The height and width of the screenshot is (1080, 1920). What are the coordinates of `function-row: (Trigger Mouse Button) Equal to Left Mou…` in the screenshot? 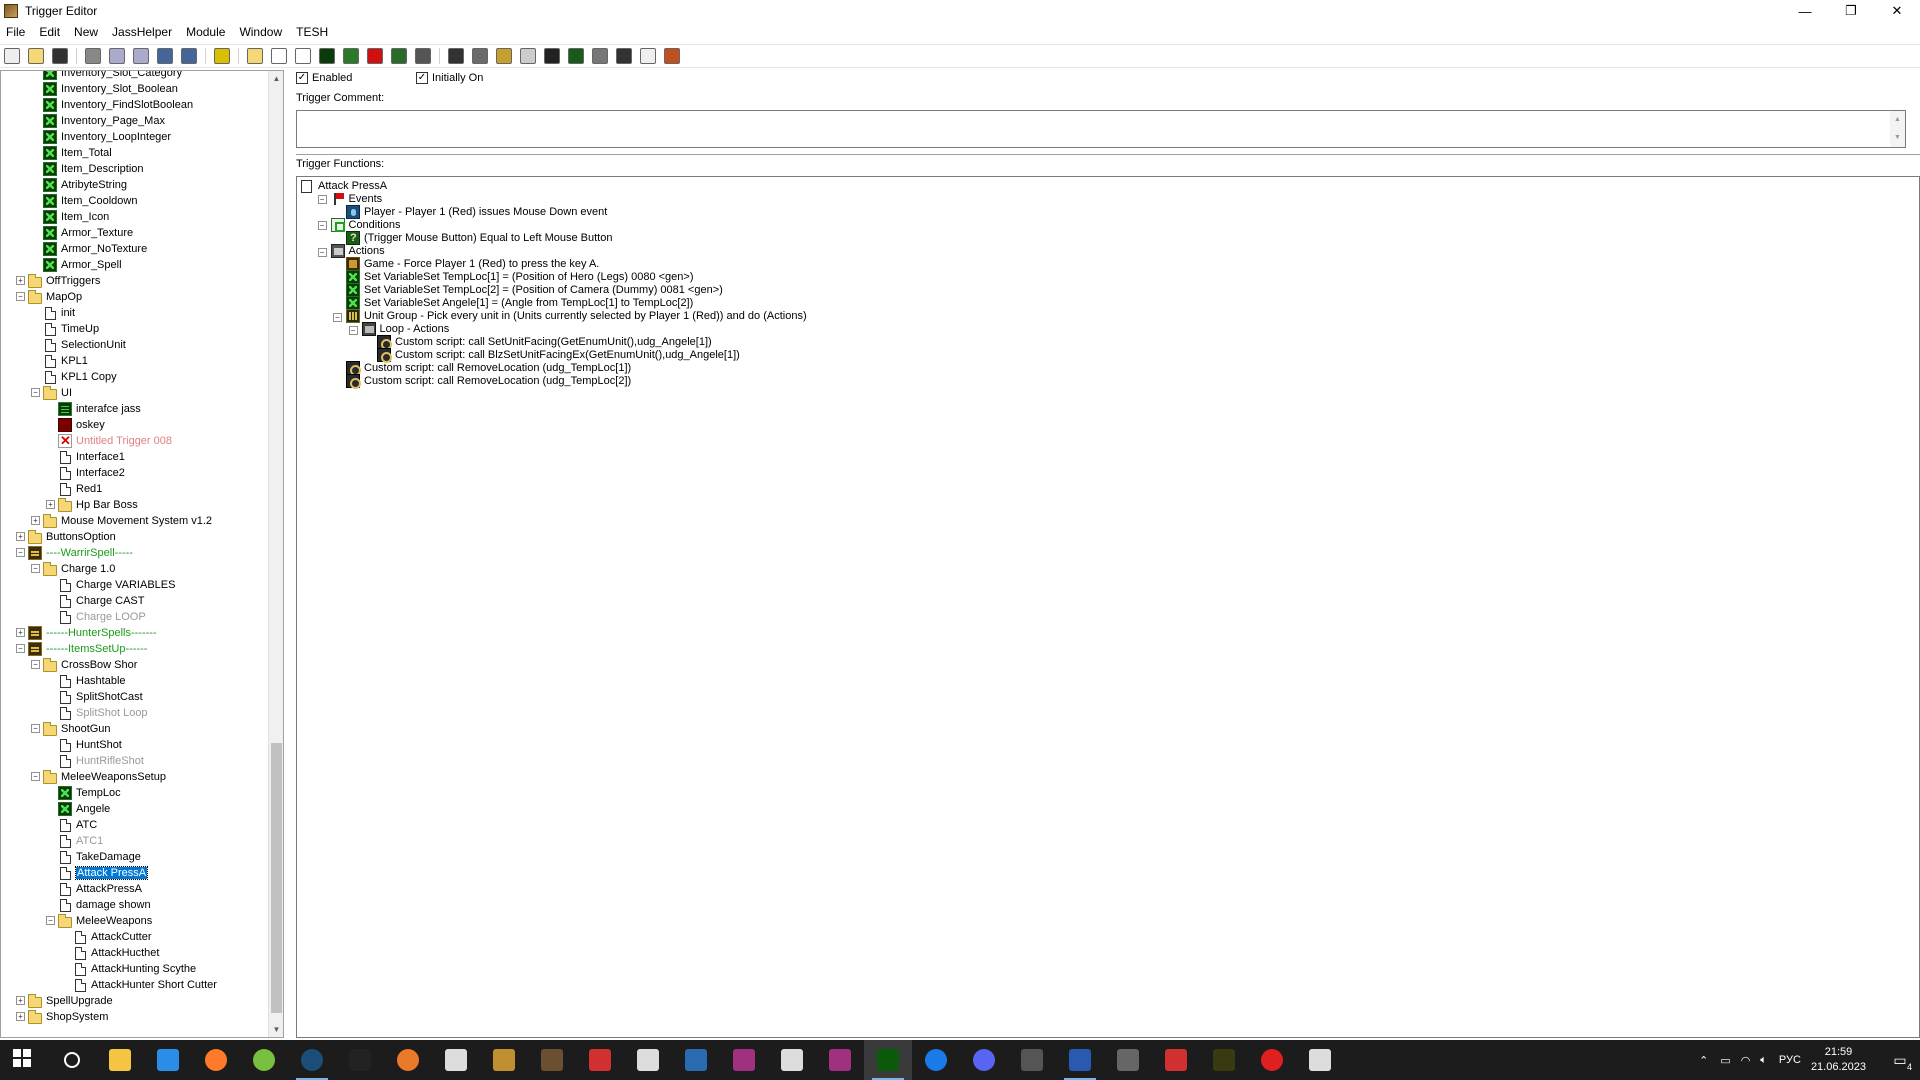 It's located at (479, 238).